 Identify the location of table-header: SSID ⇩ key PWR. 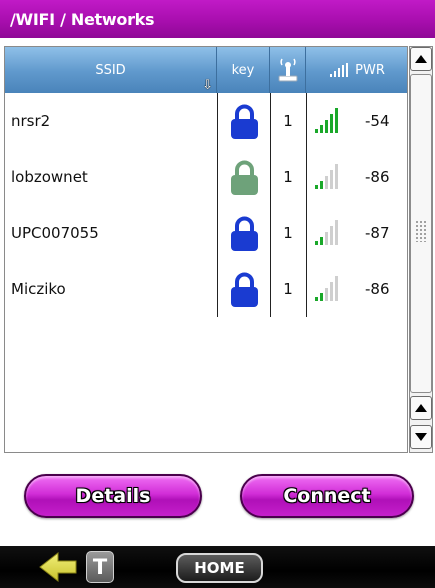
(206, 70).